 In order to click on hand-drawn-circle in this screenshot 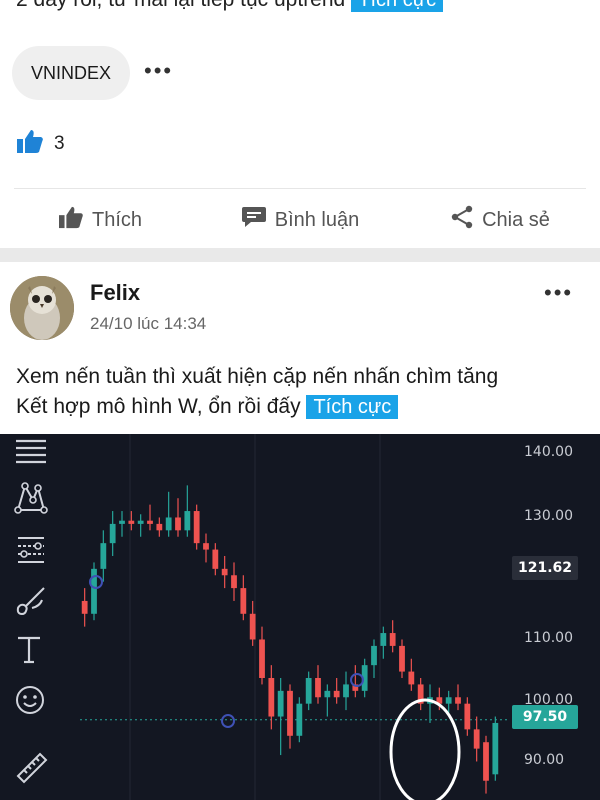, I will do `click(425, 749)`.